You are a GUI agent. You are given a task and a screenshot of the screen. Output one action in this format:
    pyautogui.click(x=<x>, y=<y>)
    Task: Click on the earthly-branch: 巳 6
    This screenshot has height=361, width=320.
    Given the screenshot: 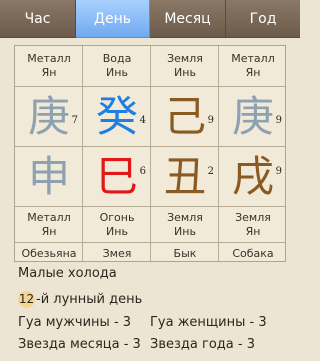 What is the action you would take?
    pyautogui.click(x=117, y=177)
    